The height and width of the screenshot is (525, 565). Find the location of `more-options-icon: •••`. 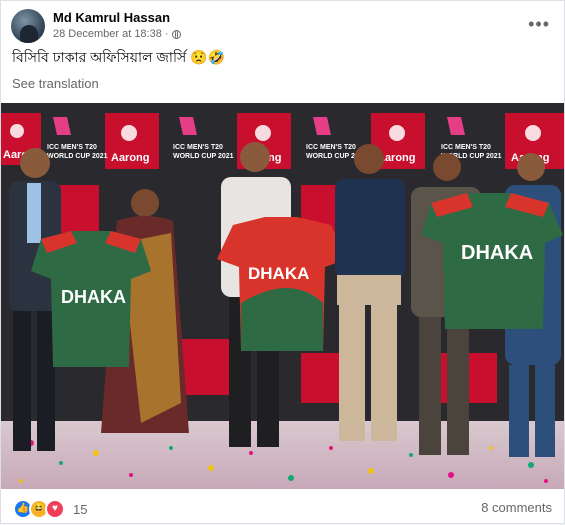

more-options-icon: ••• is located at coordinates (539, 24).